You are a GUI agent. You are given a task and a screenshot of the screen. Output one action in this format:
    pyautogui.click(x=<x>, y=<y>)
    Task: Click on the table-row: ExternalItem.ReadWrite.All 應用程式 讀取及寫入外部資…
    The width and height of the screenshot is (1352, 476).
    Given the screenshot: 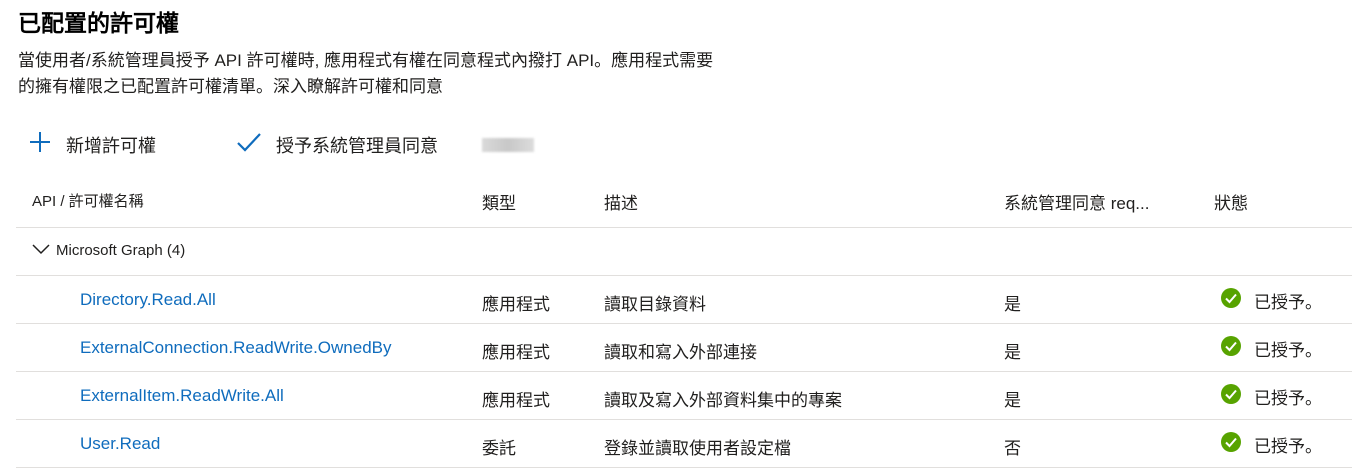 What is the action you would take?
    pyautogui.click(x=684, y=396)
    